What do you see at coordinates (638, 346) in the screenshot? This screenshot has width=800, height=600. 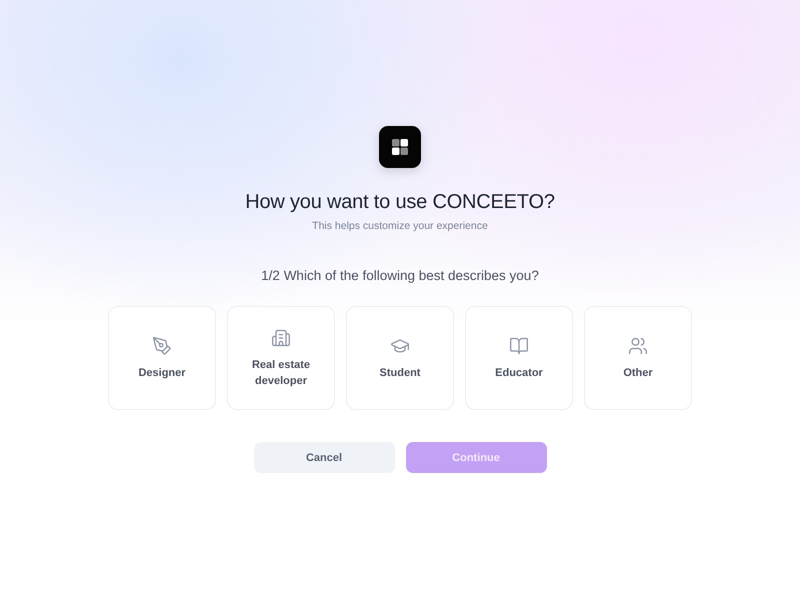 I see `users-icon` at bounding box center [638, 346].